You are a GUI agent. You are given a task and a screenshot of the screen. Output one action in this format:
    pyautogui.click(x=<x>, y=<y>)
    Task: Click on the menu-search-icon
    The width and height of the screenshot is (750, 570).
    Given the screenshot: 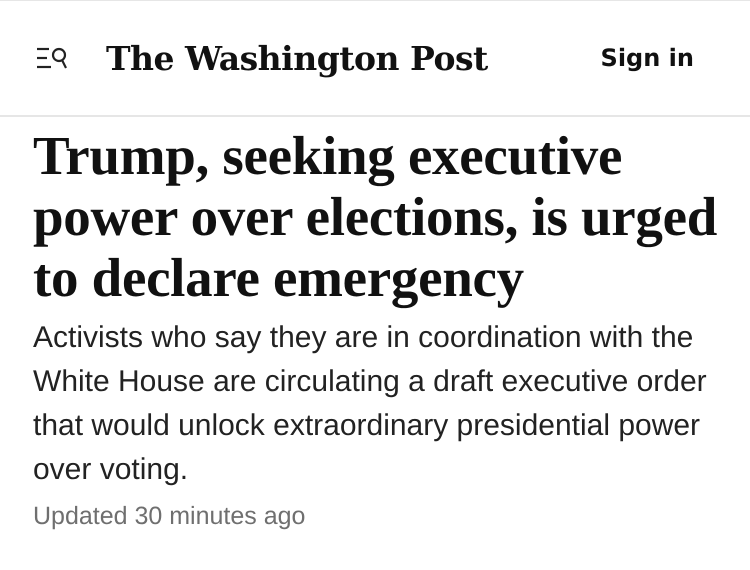 What is the action you would take?
    pyautogui.click(x=52, y=58)
    